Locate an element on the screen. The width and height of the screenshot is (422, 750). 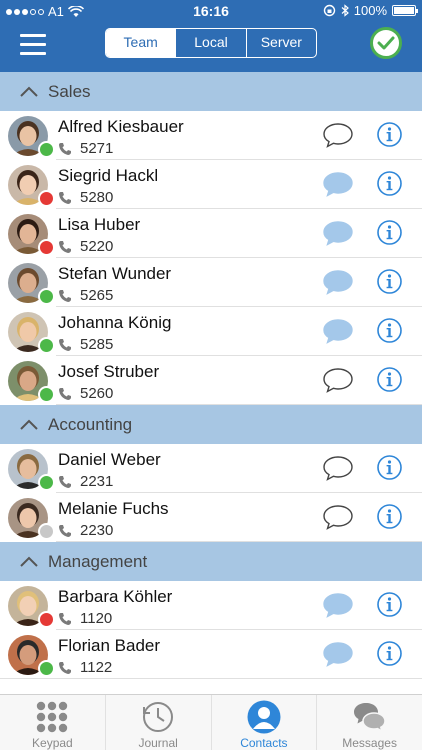
extension: 2230 is located at coordinates (85, 530).